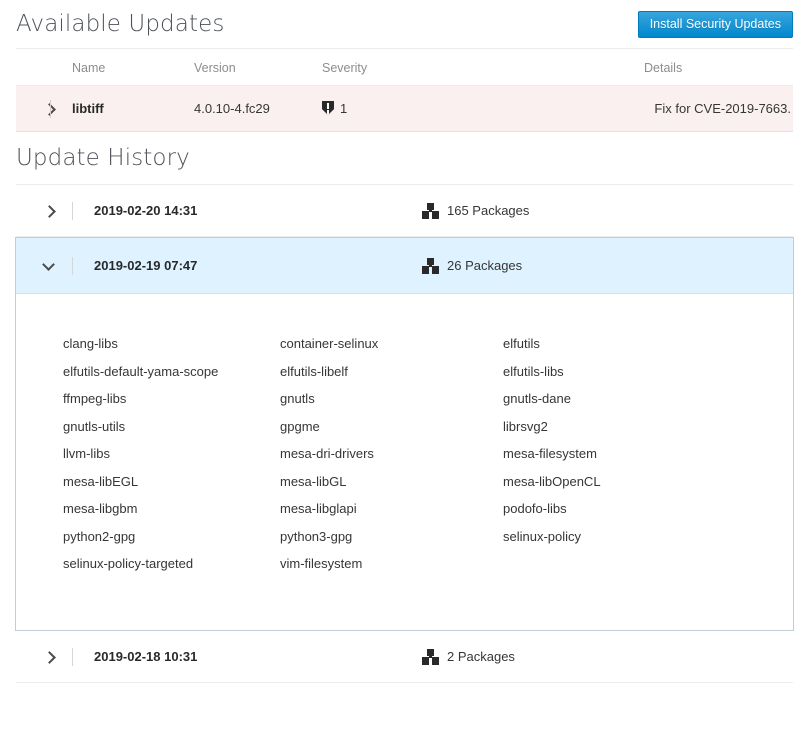  I want to click on package-name: selinux-policy-targeted, so click(128, 564).